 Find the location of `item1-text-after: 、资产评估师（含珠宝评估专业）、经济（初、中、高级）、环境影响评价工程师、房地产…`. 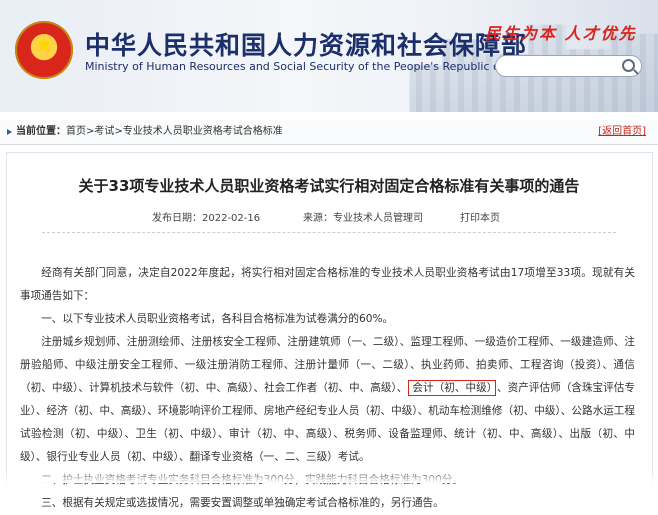

item1-text-after: 、资产评估师（含珠宝评估专业）、经济（初、中、高级）、环境影响评价工程师、房地产… is located at coordinates (327, 422).